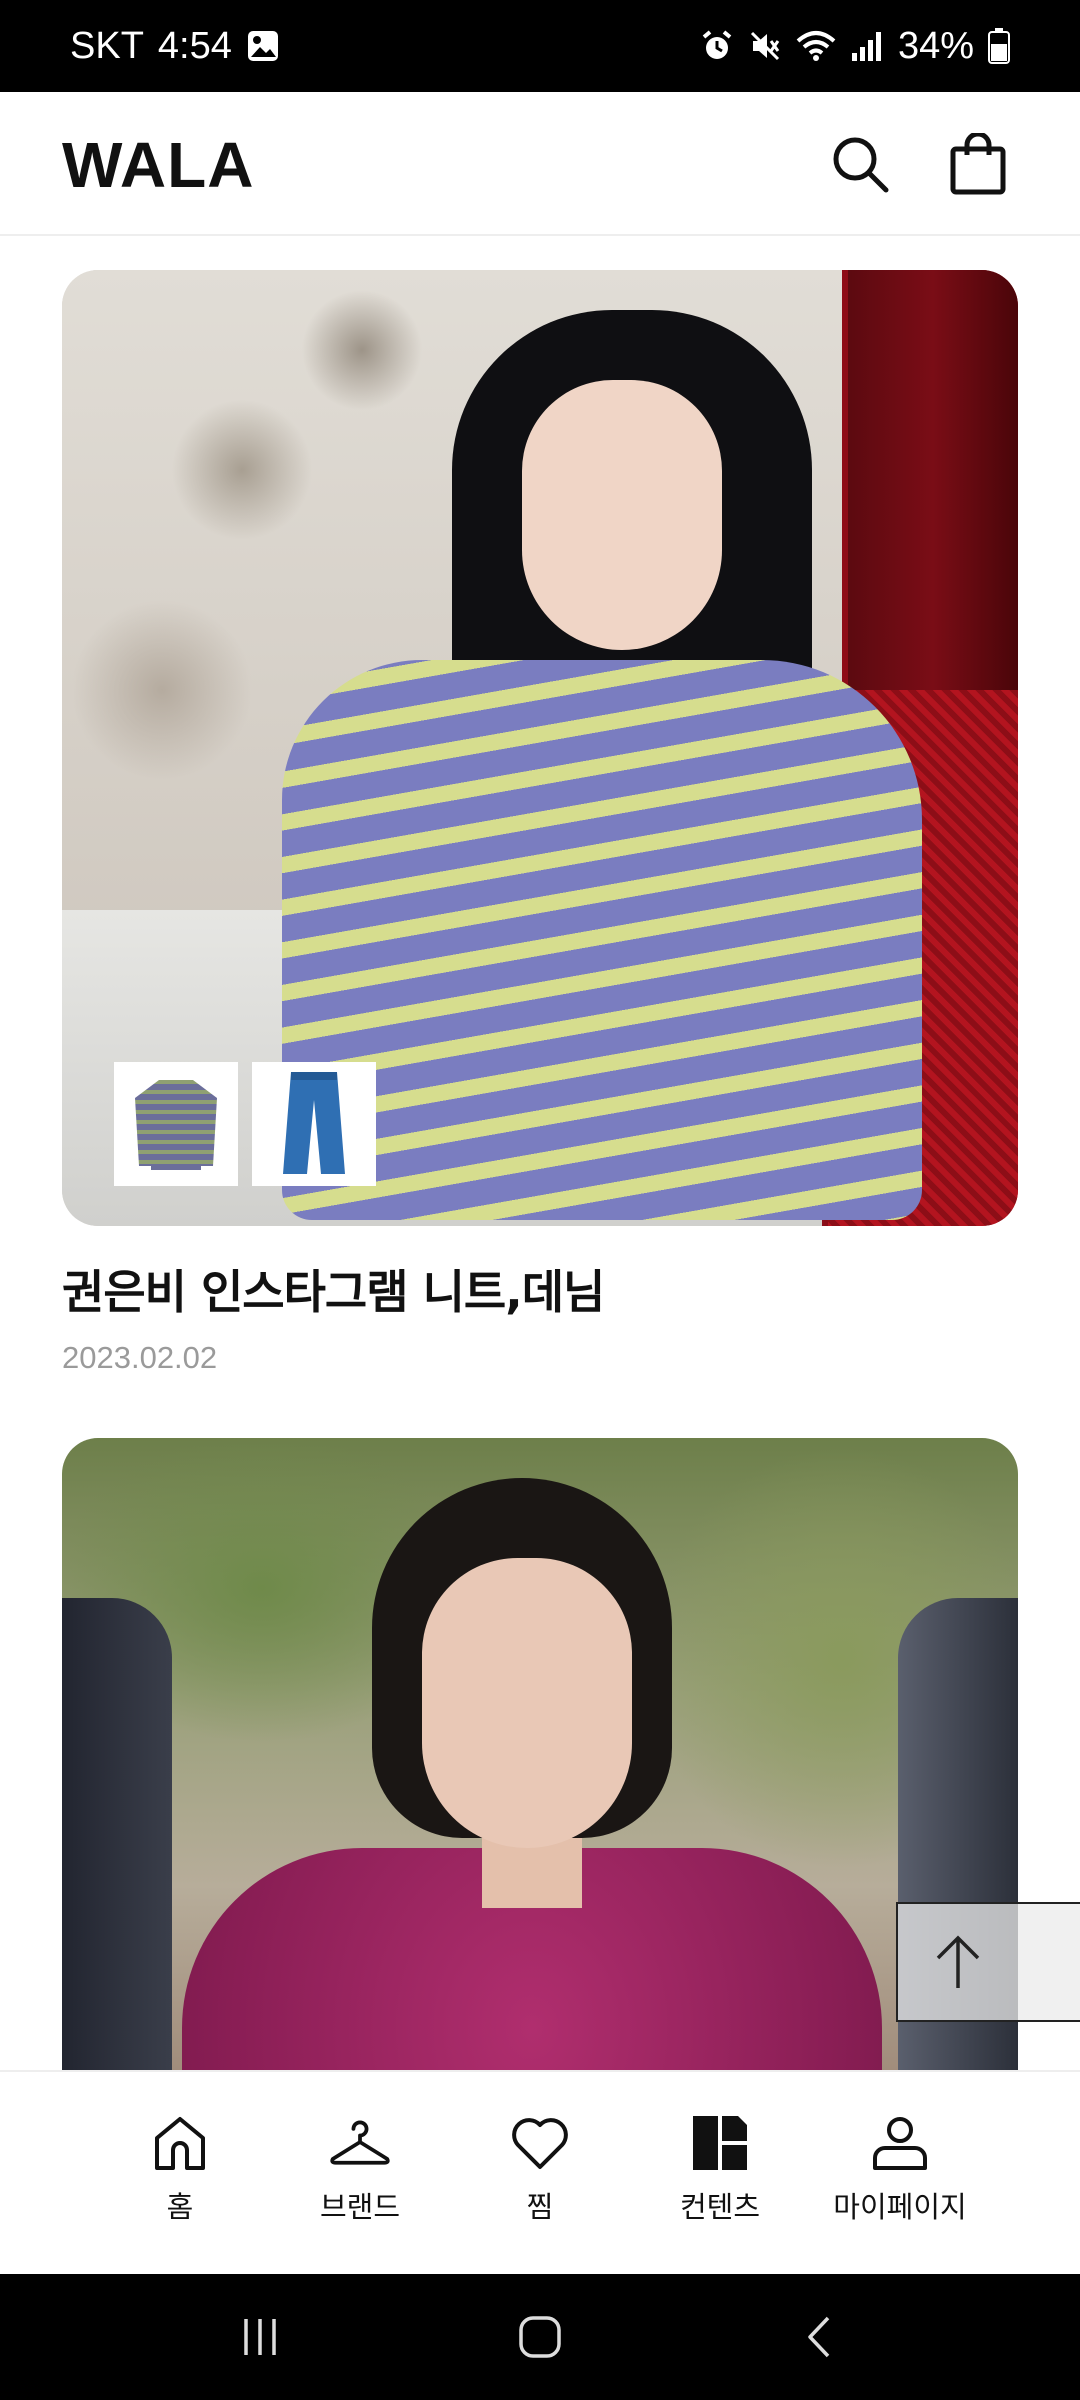 This screenshot has height=2400, width=1080. Describe the element at coordinates (176, 1124) in the screenshot. I see `product-thumbnail-knit` at that location.